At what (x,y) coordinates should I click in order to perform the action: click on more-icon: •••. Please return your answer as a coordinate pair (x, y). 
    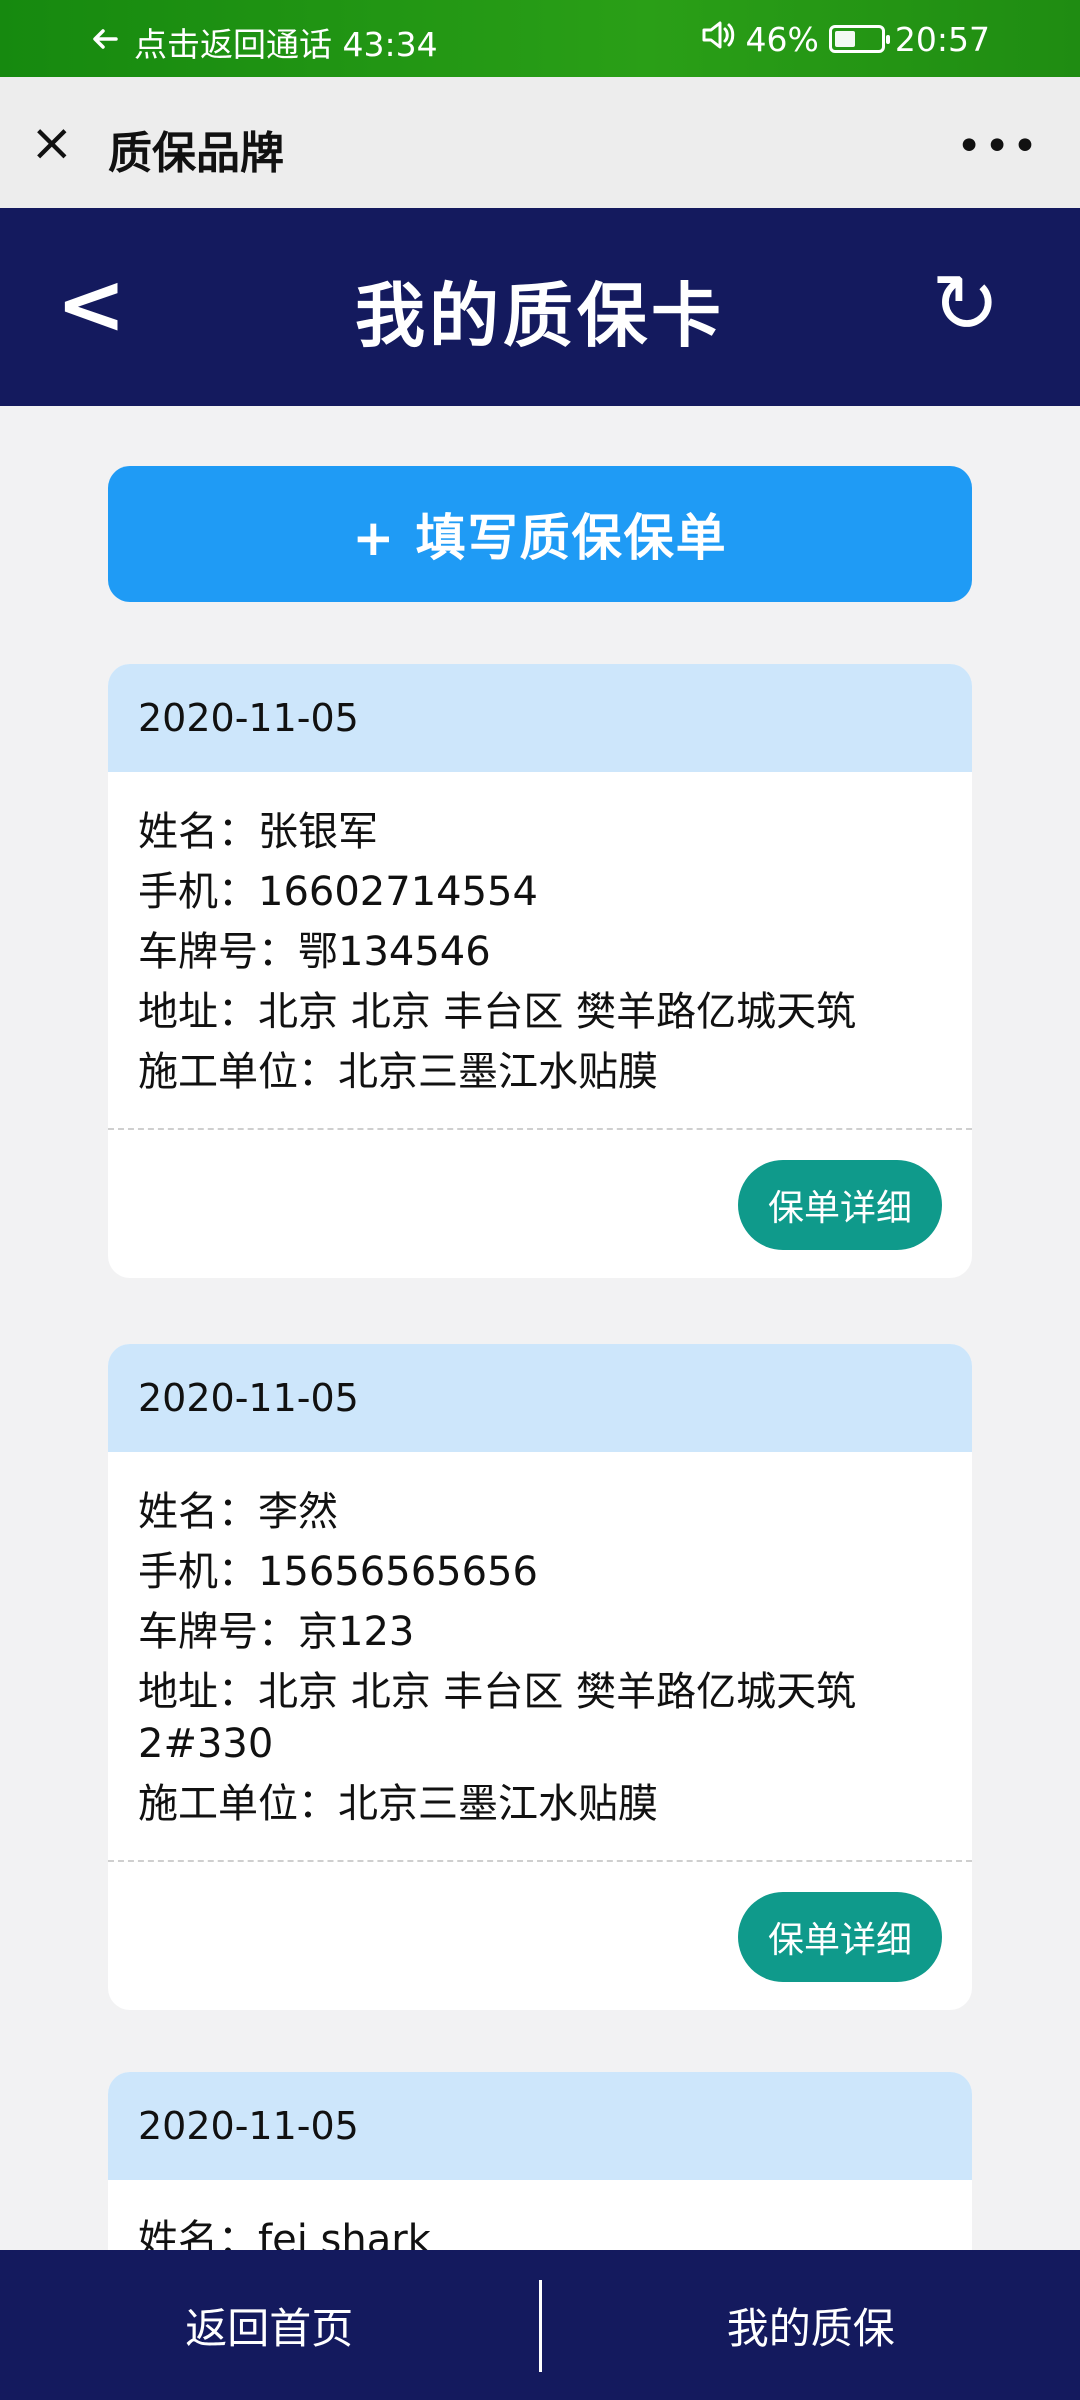
    Looking at the image, I should click on (998, 146).